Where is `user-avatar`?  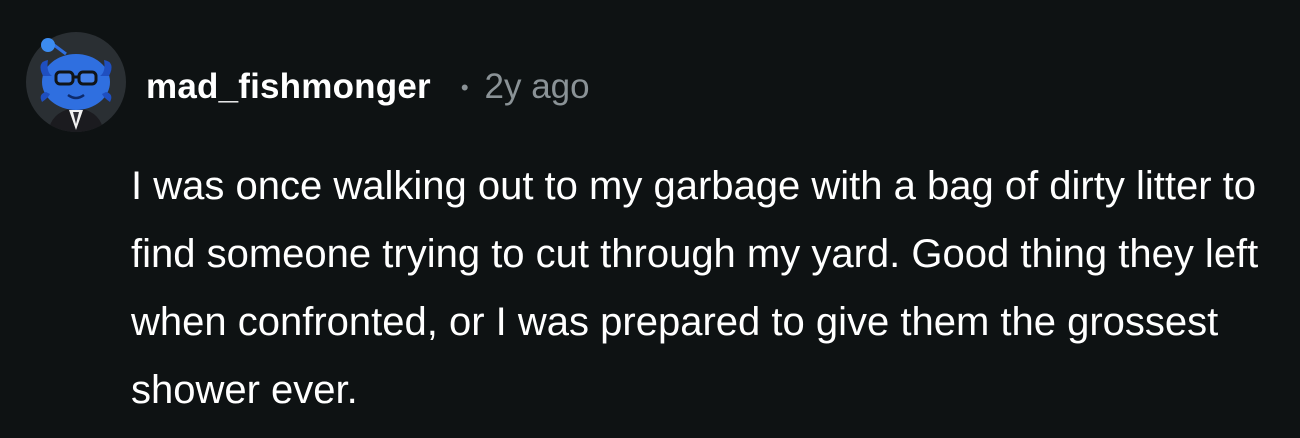 user-avatar is located at coordinates (76, 82).